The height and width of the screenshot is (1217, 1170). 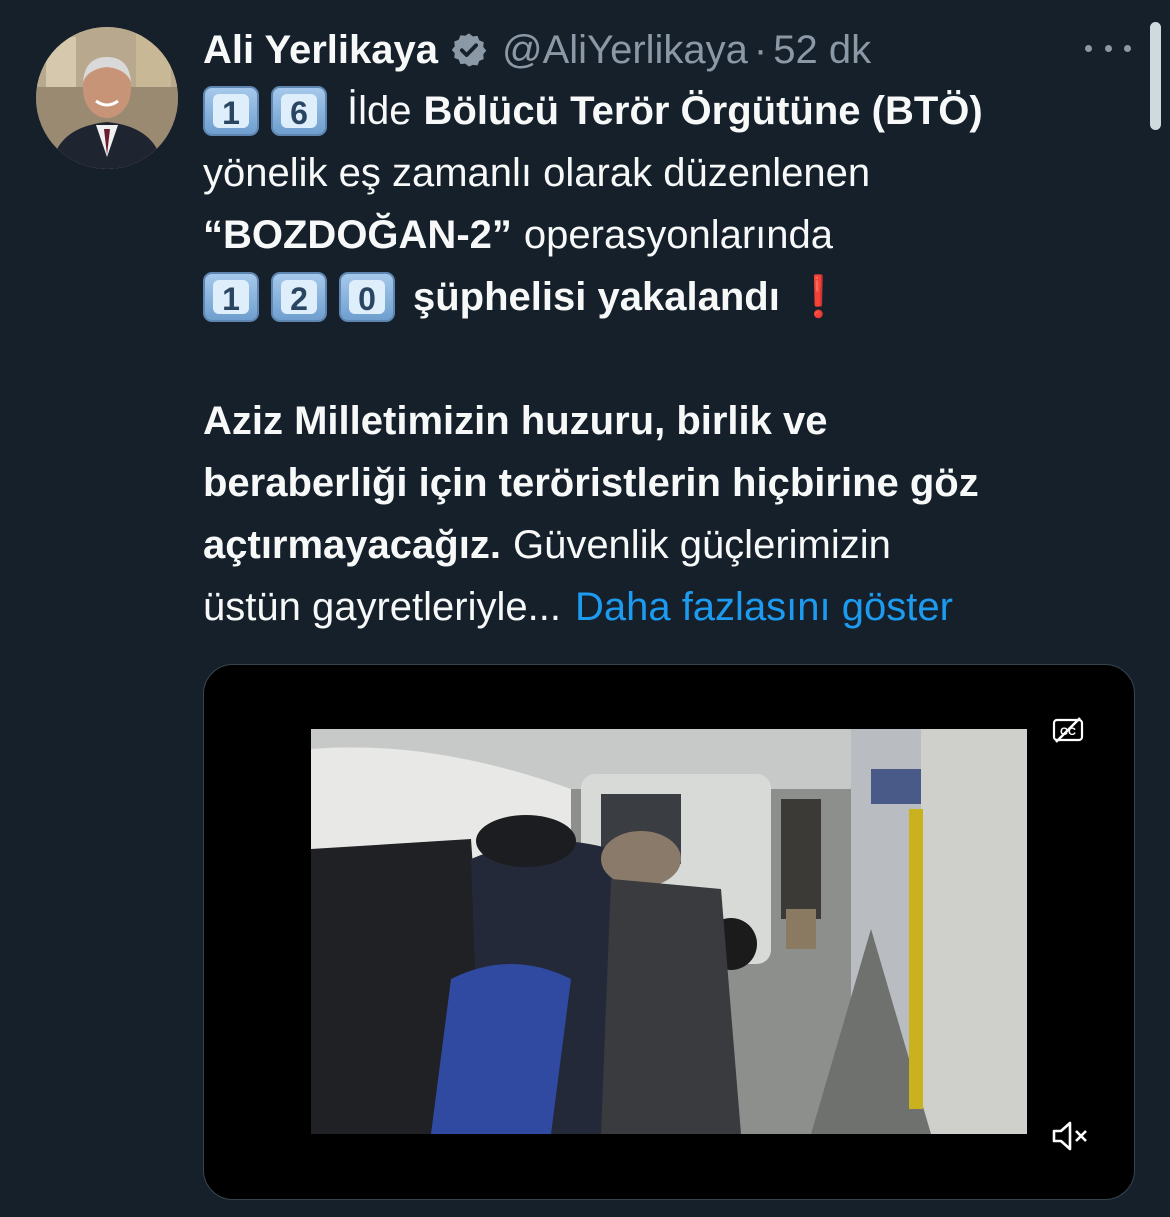 I want to click on verified-badge-icon, so click(x=469, y=50).